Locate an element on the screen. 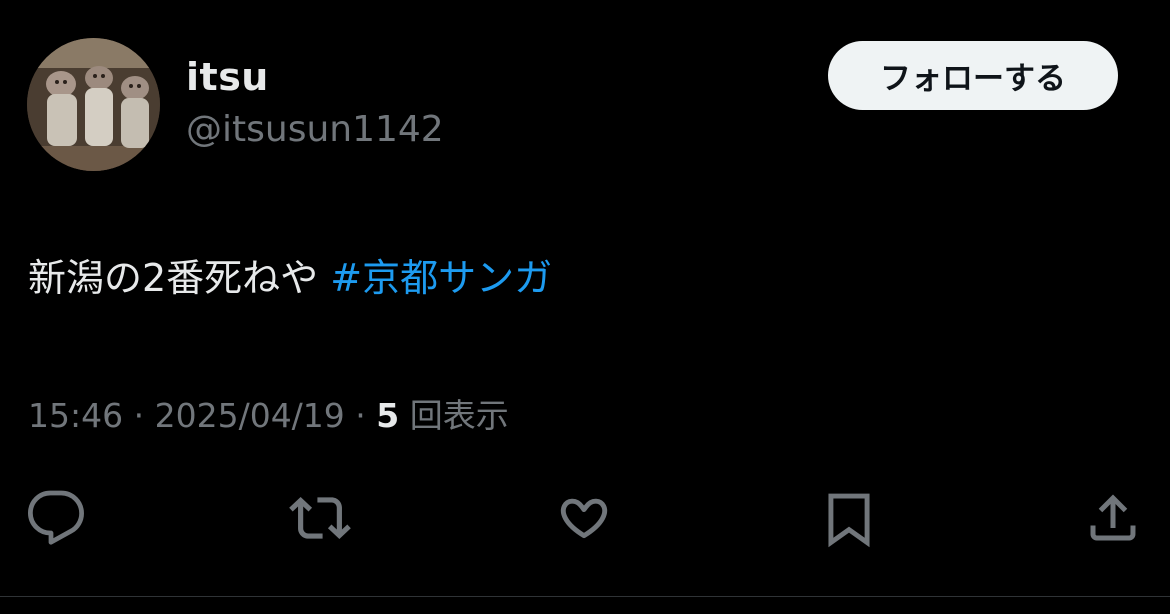  views-label: 回表示 is located at coordinates (454, 415).